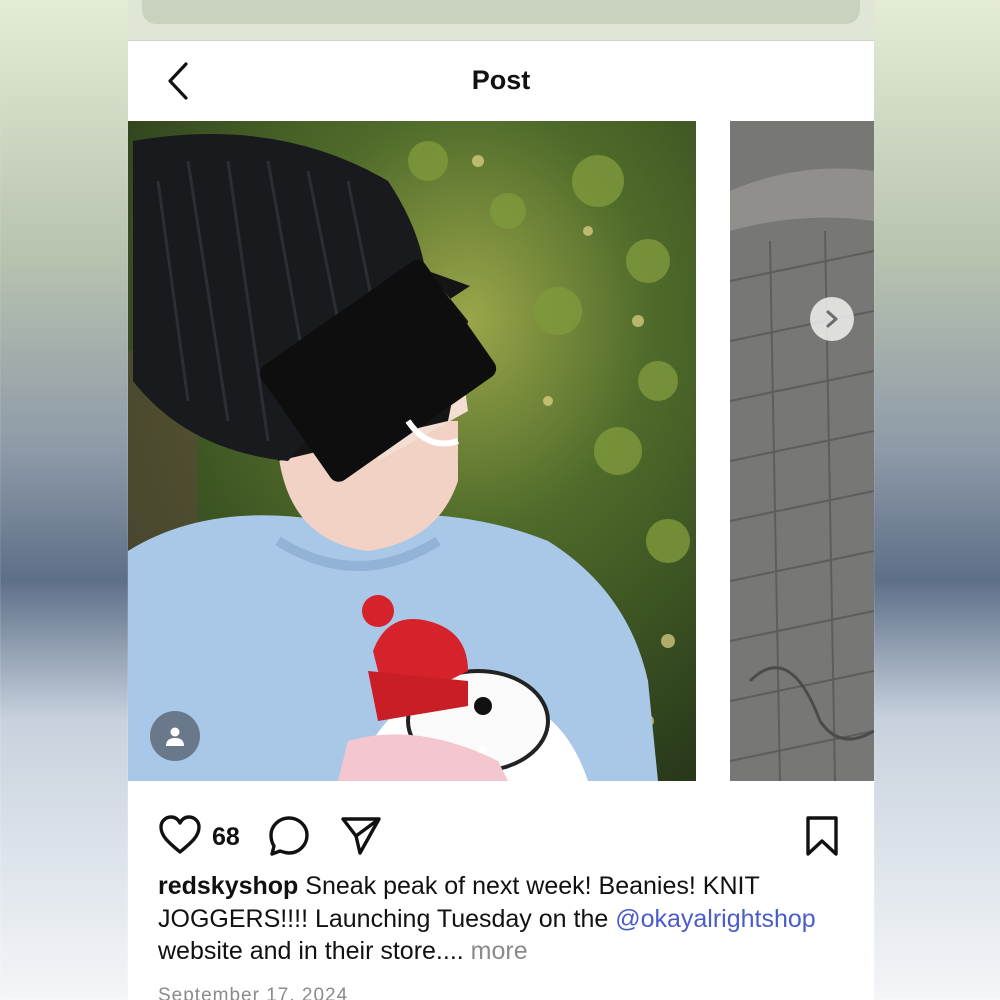 The height and width of the screenshot is (1000, 1000). I want to click on bookmark-icon, so click(822, 836).